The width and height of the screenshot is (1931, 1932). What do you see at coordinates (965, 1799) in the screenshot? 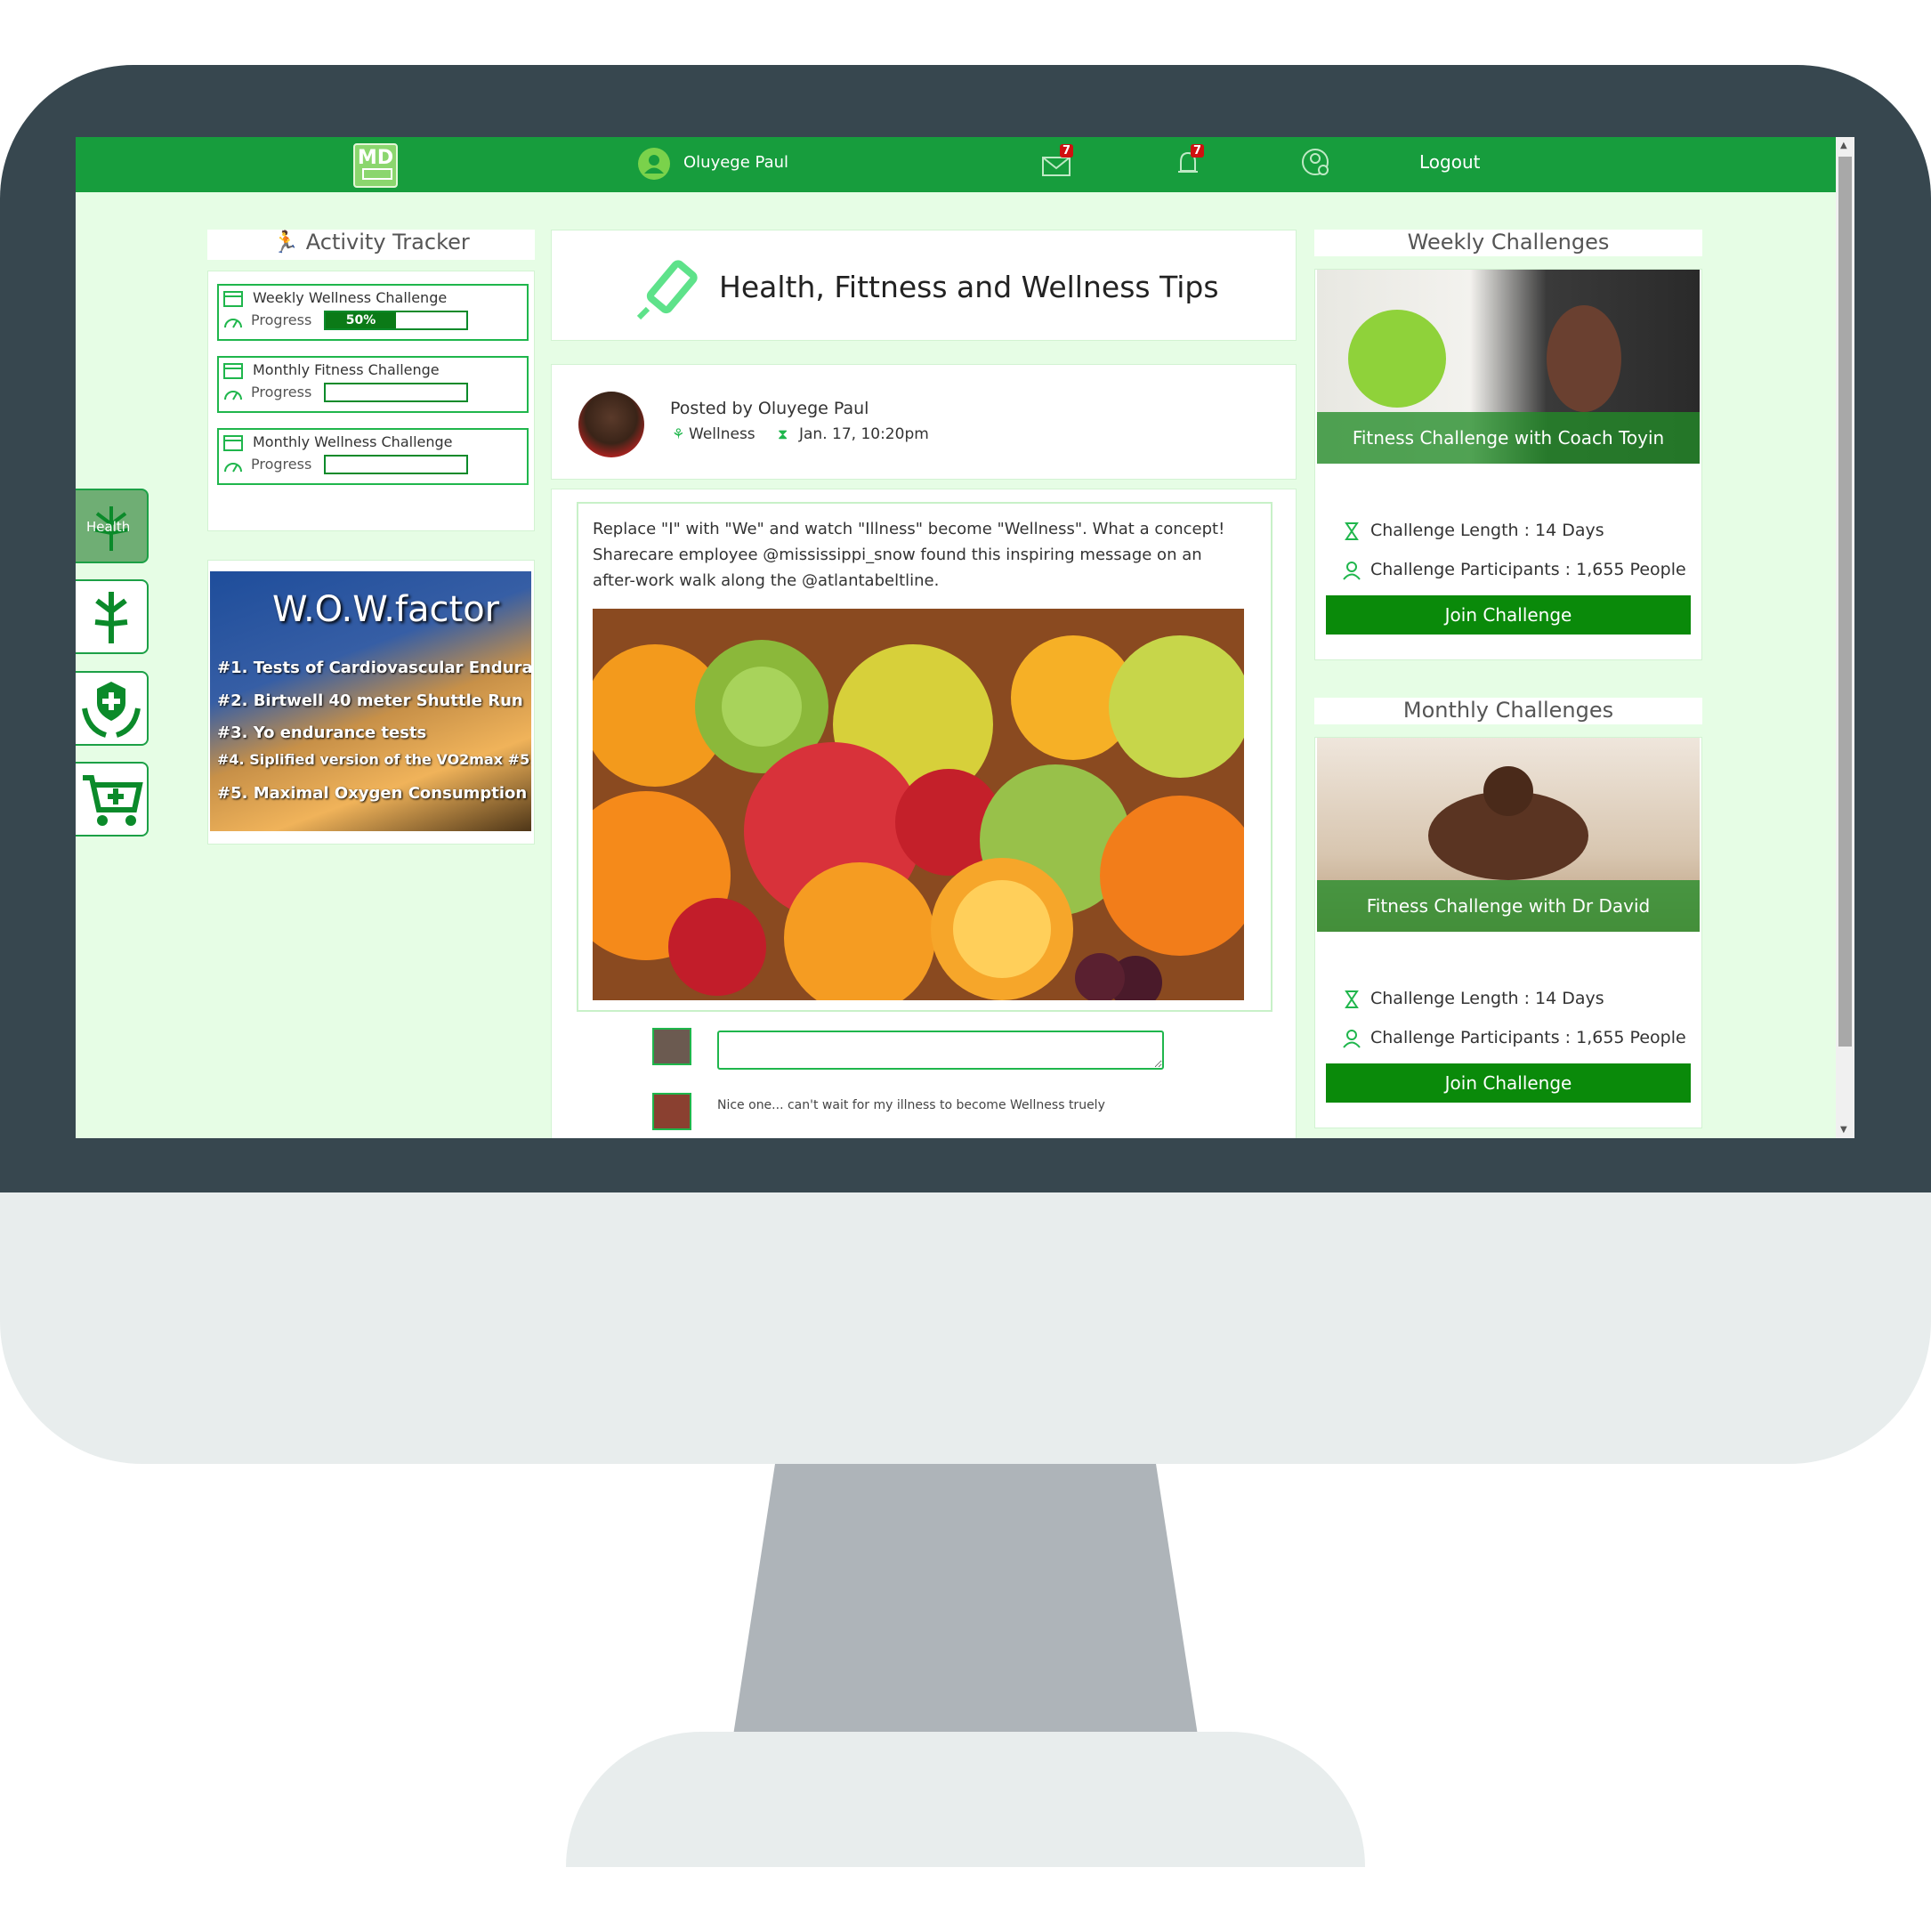
I see `monitor-stand-base` at bounding box center [965, 1799].